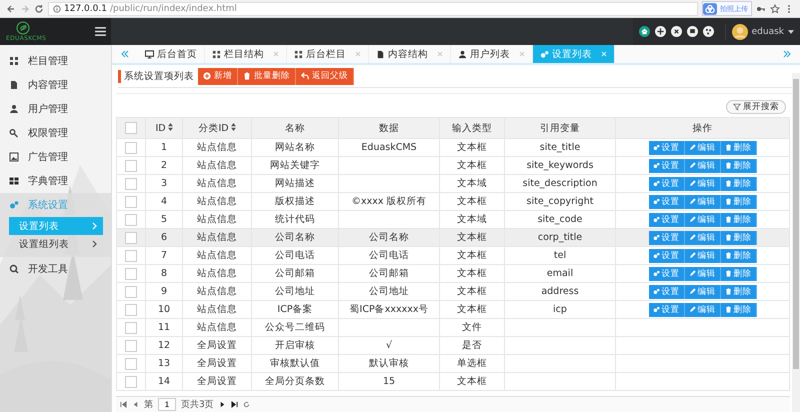 This screenshot has height=412, width=800. Describe the element at coordinates (246, 404) in the screenshot. I see `refresh-icon` at that location.